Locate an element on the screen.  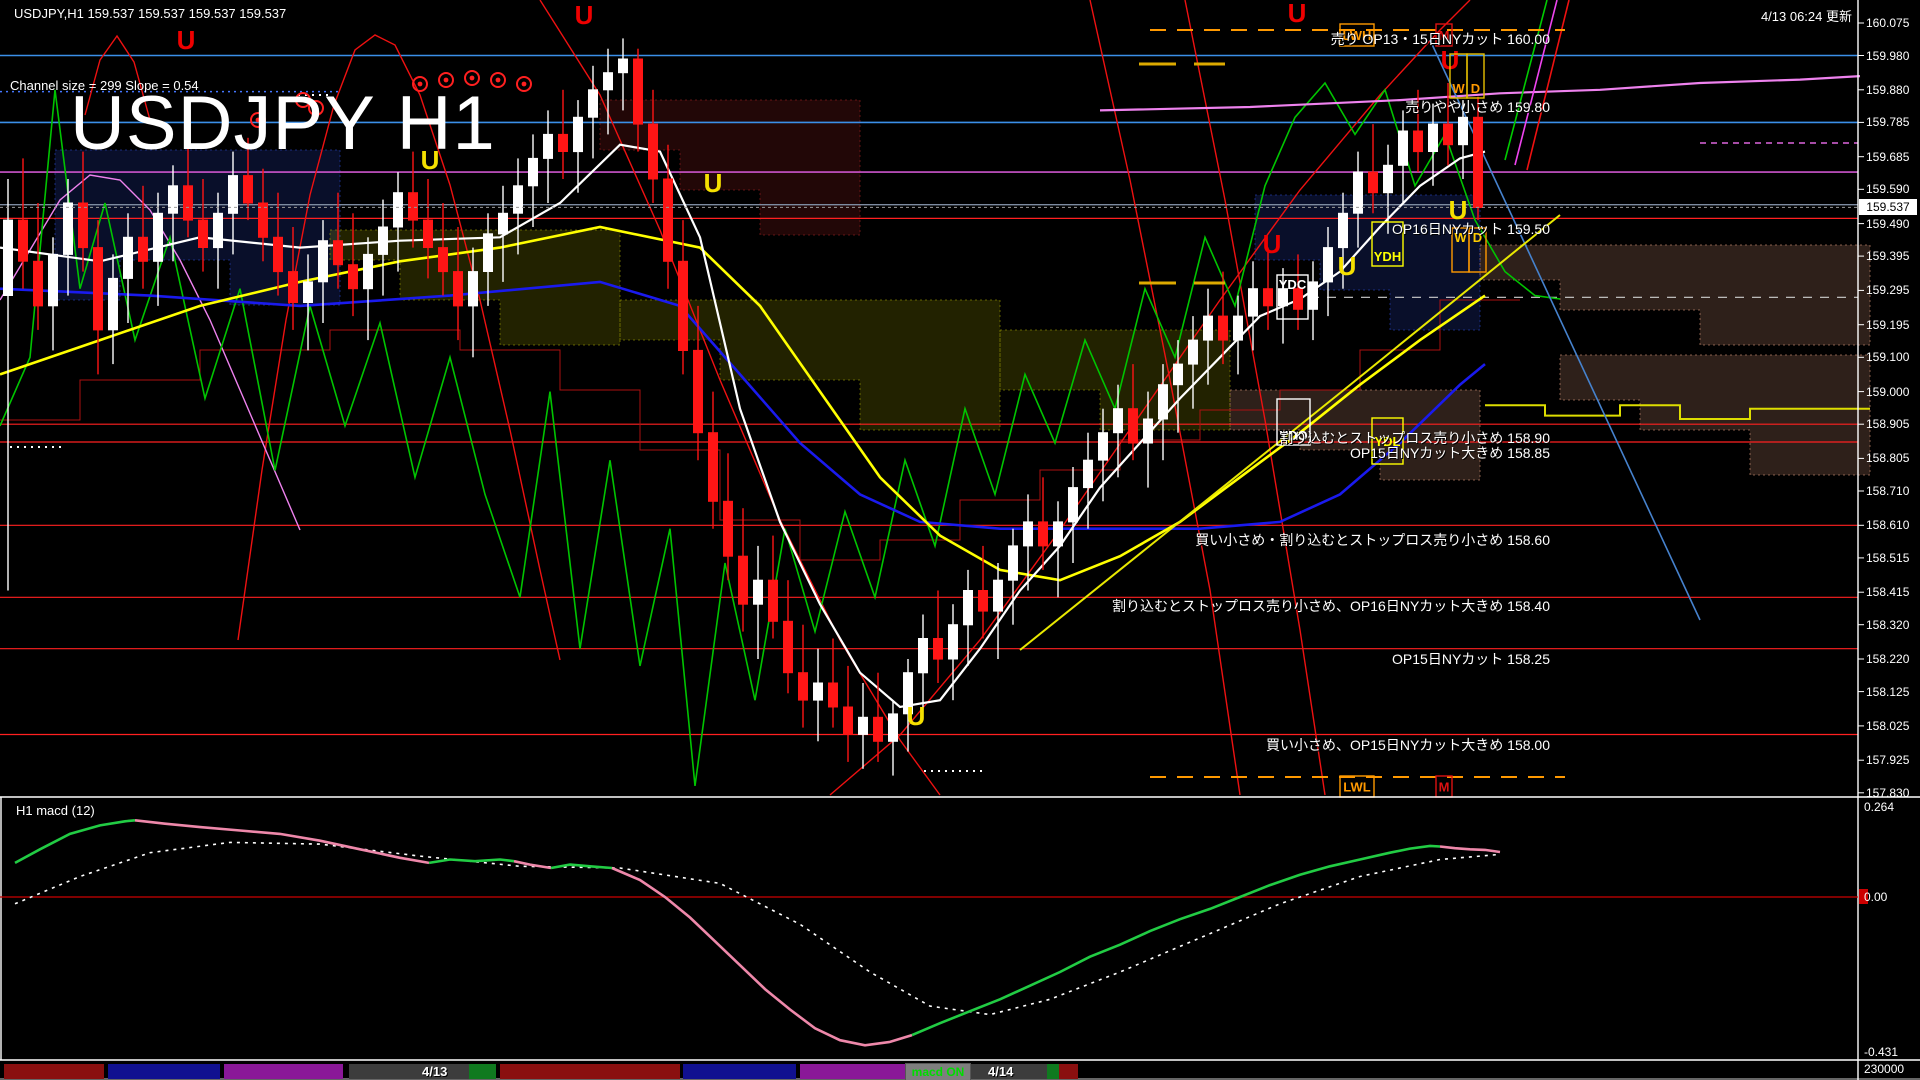
price-tick-label: 159.000 is located at coordinates (1888, 391).